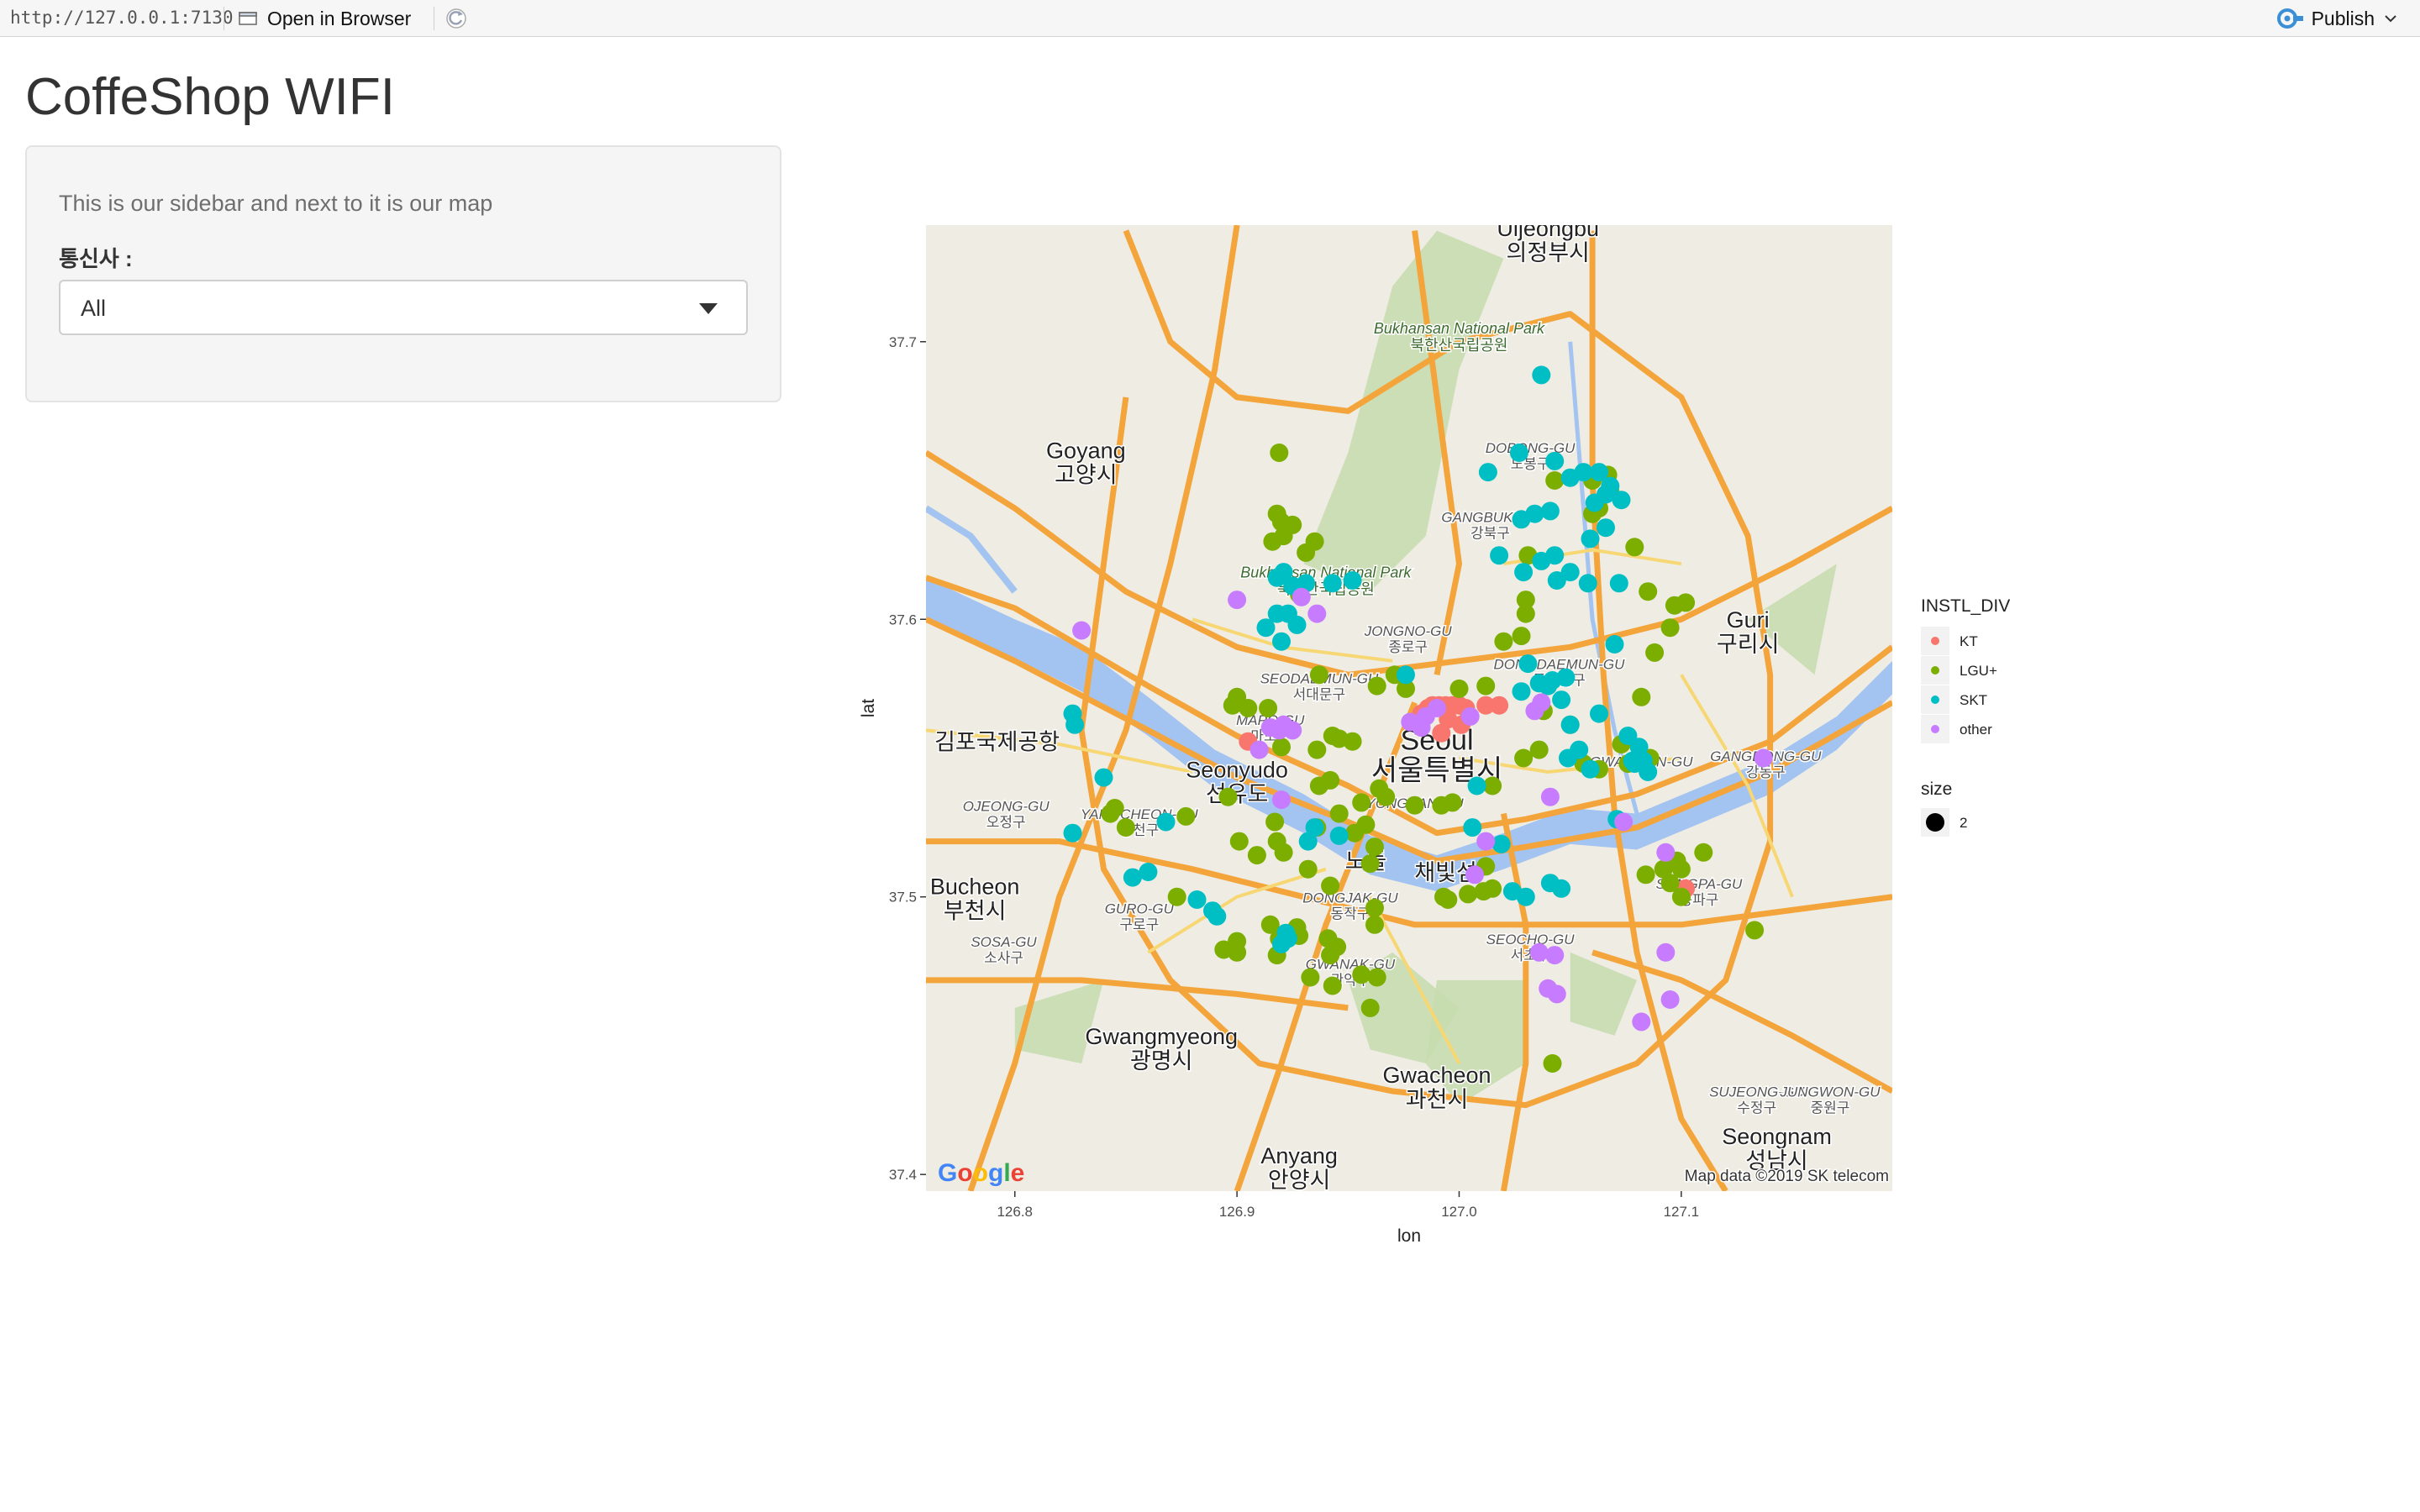  I want to click on legend-label: LGU+, so click(1979, 671).